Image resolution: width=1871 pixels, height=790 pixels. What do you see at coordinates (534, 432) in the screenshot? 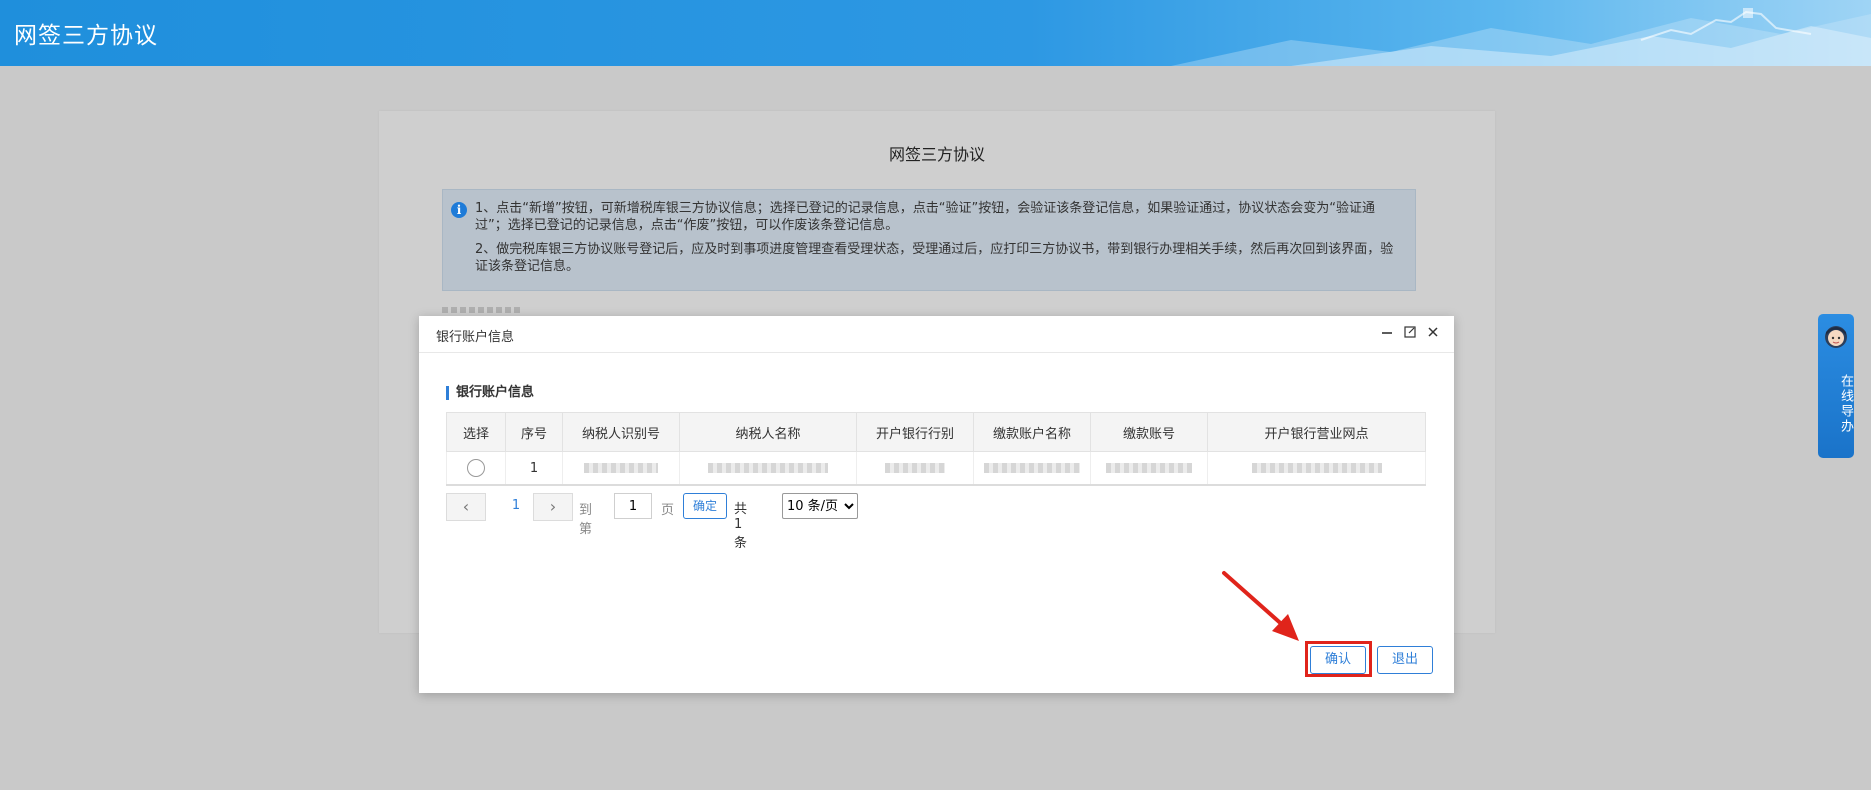
I see `column-header-index: 序号` at bounding box center [534, 432].